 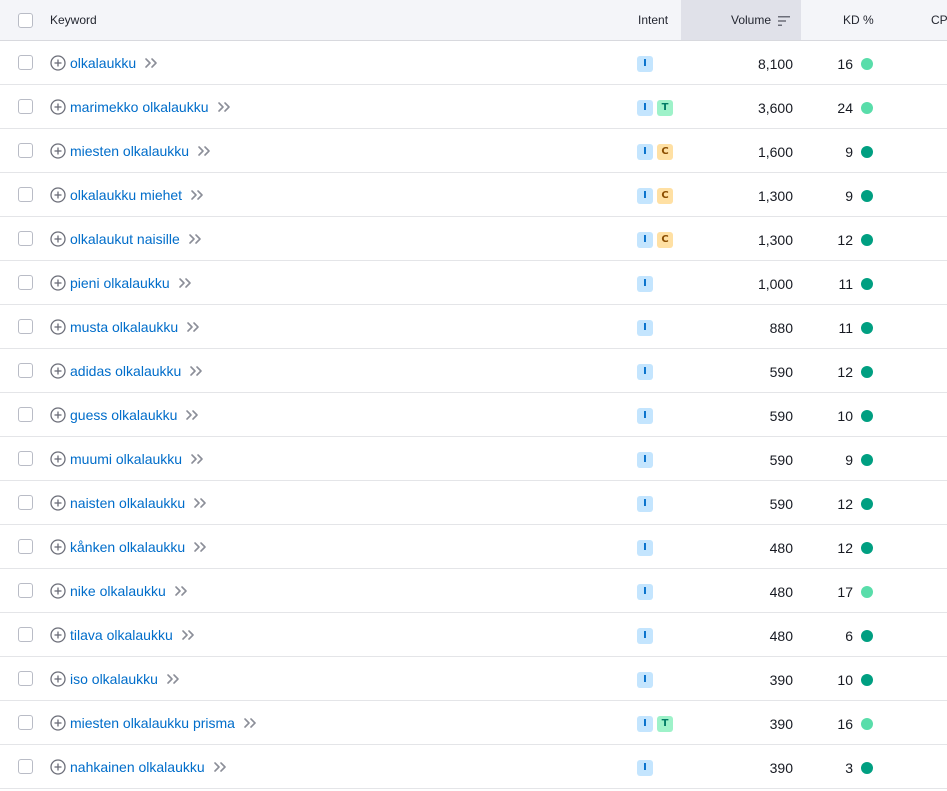 I want to click on keyword-link: adidas olkalaukku, so click(x=125, y=371).